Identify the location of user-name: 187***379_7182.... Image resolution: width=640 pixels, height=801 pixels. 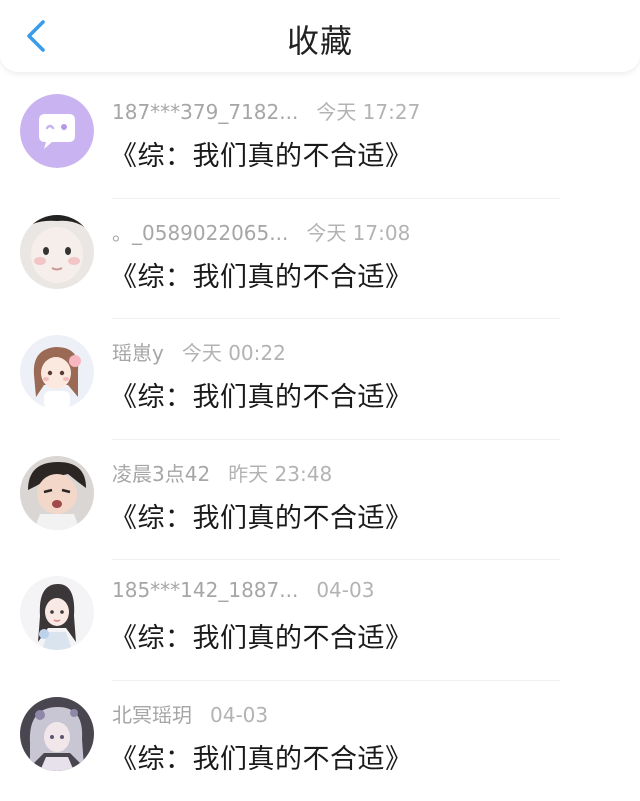
(205, 112).